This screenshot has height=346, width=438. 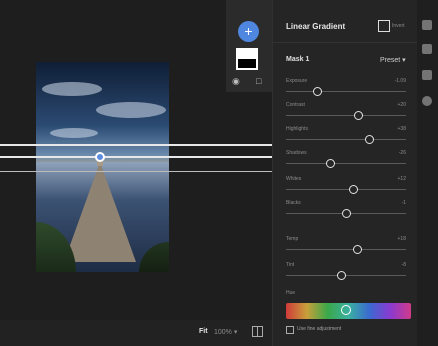 What do you see at coordinates (297, 129) in the screenshot?
I see `slider-label: Highlights` at bounding box center [297, 129].